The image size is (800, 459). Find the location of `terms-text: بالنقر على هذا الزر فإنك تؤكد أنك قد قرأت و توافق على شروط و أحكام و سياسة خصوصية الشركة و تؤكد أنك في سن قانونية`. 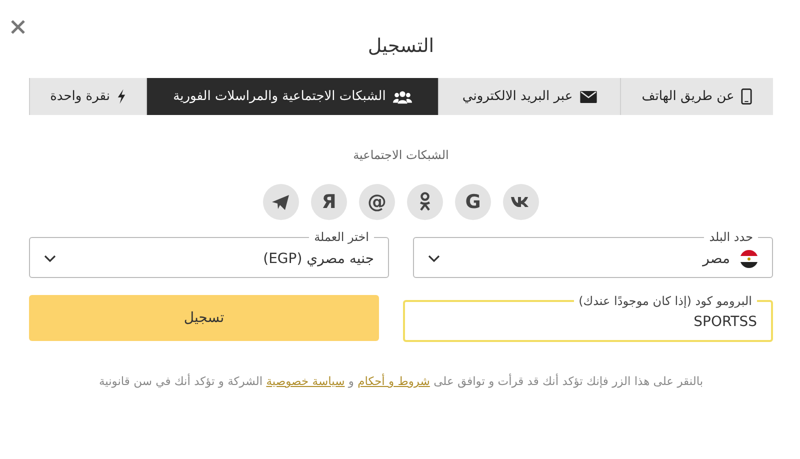

terms-text: بالنقر على هذا الزر فإنك تؤكد أنك قد قرأت و توافق على شروط و أحكام و سياسة خصوصية الشركة و تؤكد أنك في سن قانونية is located at coordinates (401, 381).